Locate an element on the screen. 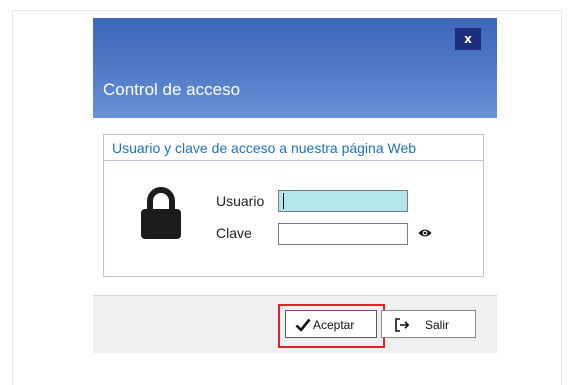 The width and height of the screenshot is (569, 385). exit-button: Salir is located at coordinates (428, 324).